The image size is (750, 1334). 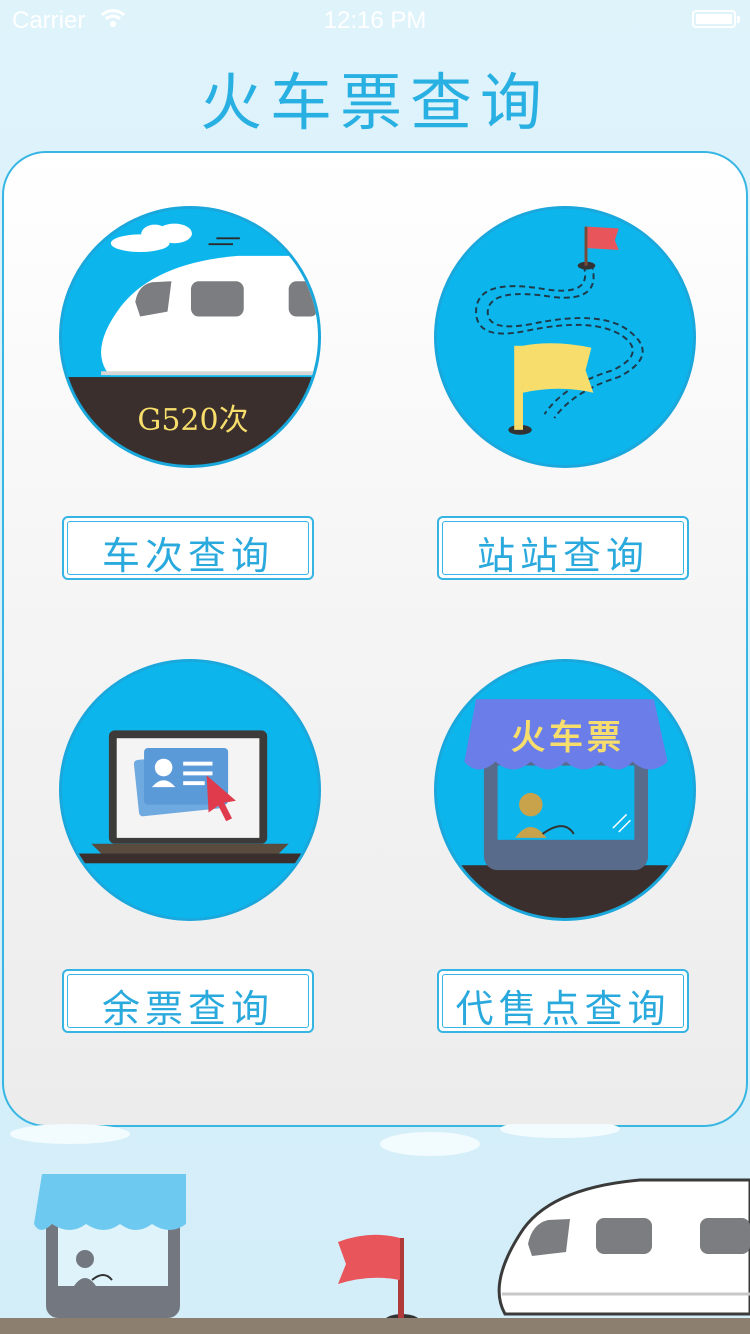 What do you see at coordinates (565, 337) in the screenshot?
I see `route-flags-icon` at bounding box center [565, 337].